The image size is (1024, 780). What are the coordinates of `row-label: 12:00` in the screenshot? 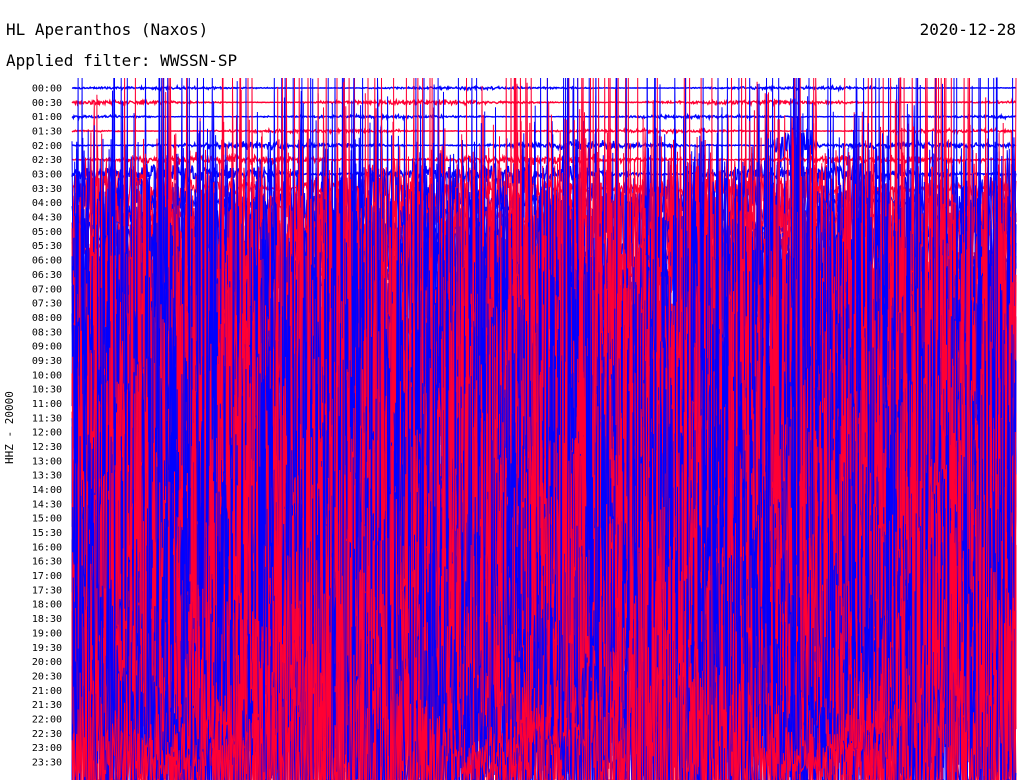 It's located at (47, 433).